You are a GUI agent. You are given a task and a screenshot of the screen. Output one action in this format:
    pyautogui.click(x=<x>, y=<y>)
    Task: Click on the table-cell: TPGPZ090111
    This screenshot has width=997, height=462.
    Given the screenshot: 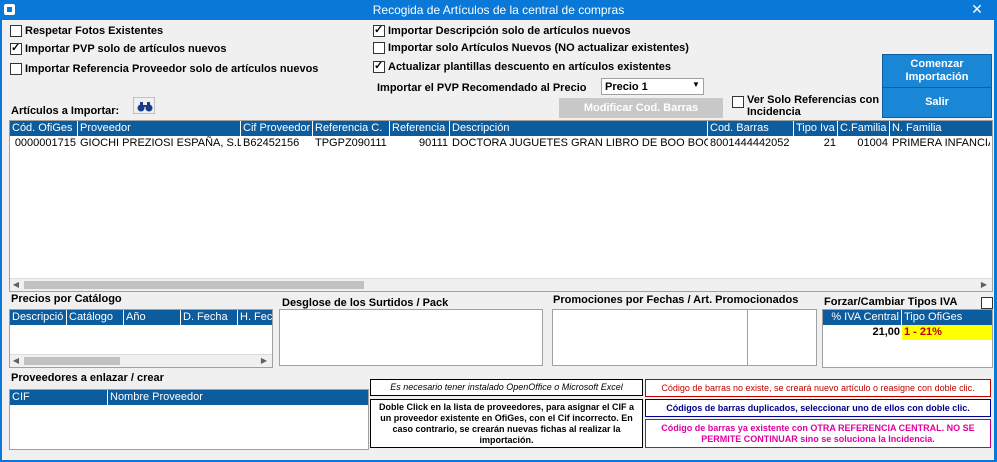 What is the action you would take?
    pyautogui.click(x=351, y=143)
    